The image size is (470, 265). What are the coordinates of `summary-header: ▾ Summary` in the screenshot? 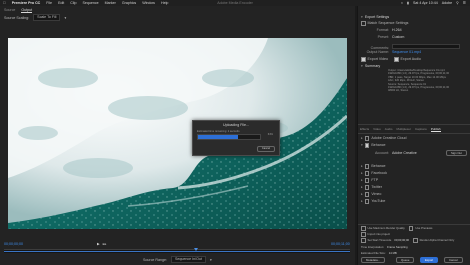 It's located at (370, 66).